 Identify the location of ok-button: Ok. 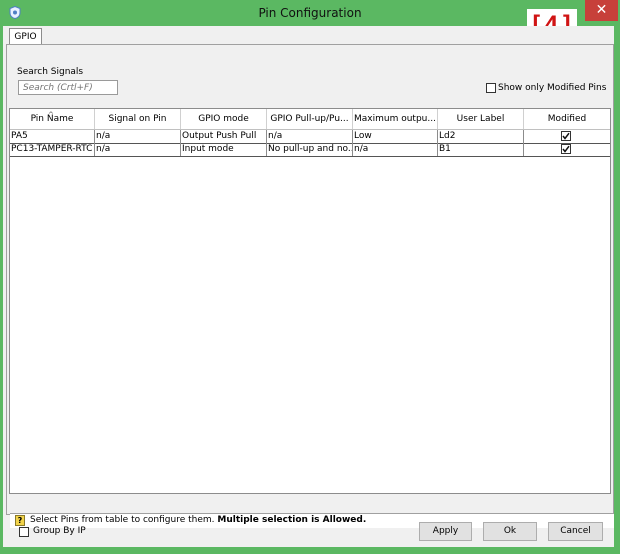
(510, 531).